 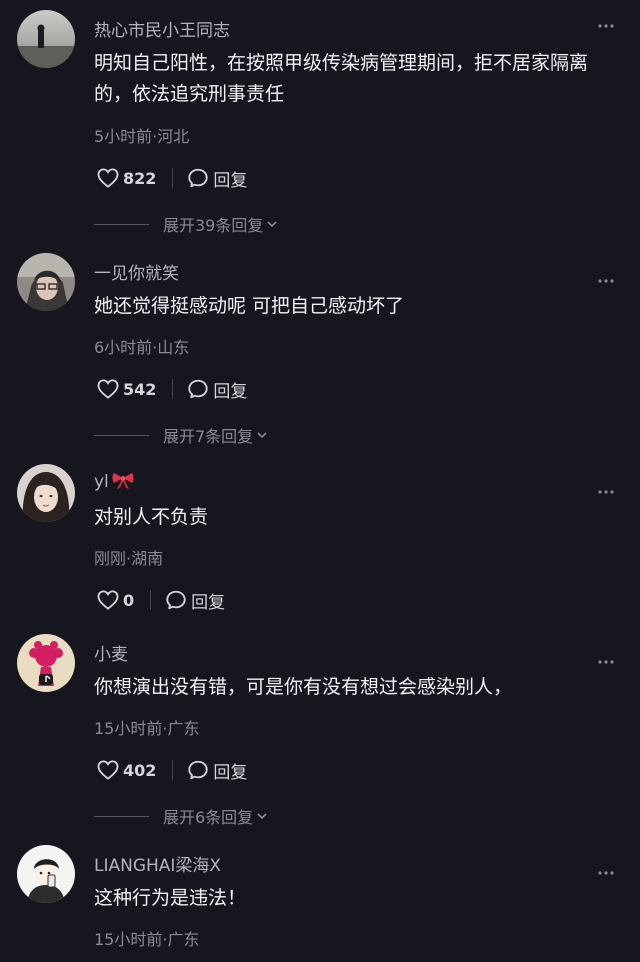 What do you see at coordinates (111, 652) in the screenshot?
I see `username: 小麦` at bounding box center [111, 652].